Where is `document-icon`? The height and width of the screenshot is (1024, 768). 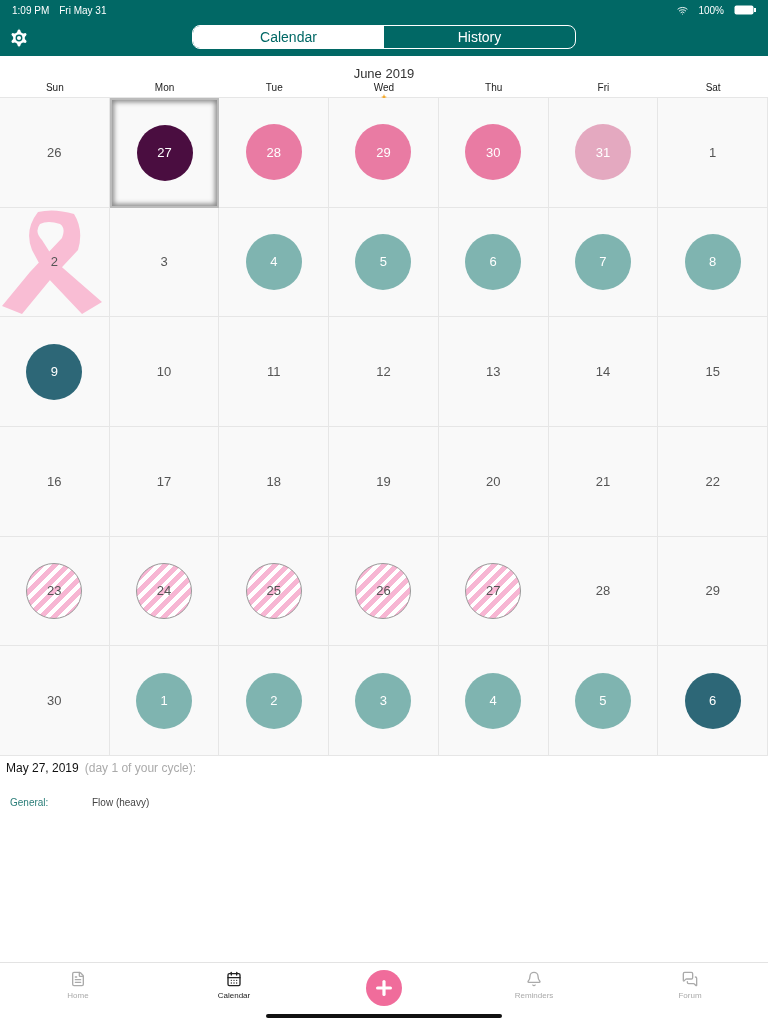
document-icon is located at coordinates (78, 979).